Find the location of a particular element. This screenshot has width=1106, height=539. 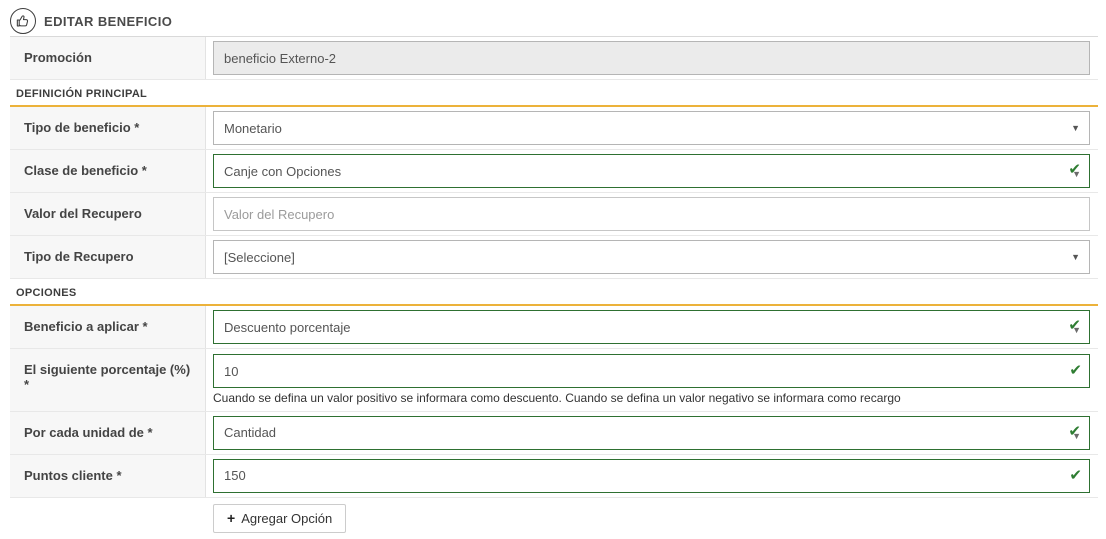

clase-de-beneficio-label: Clase de beneficio * is located at coordinates (108, 171).